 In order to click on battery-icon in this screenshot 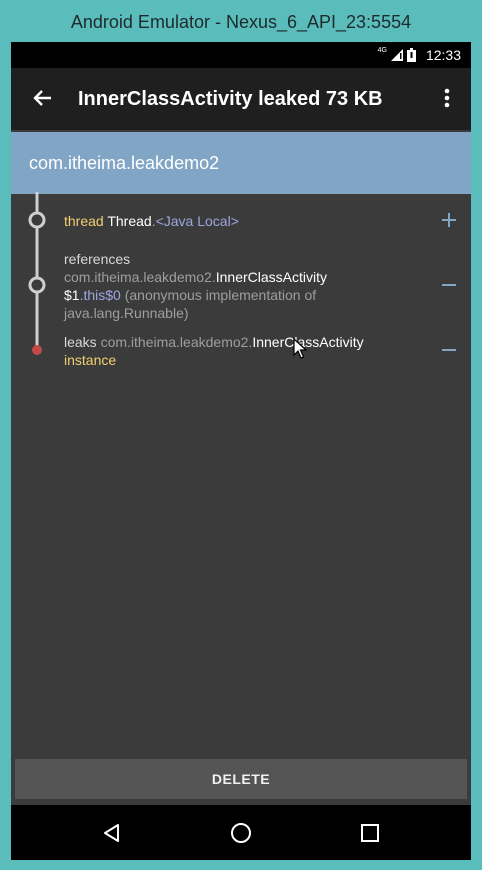, I will do `click(411, 55)`.